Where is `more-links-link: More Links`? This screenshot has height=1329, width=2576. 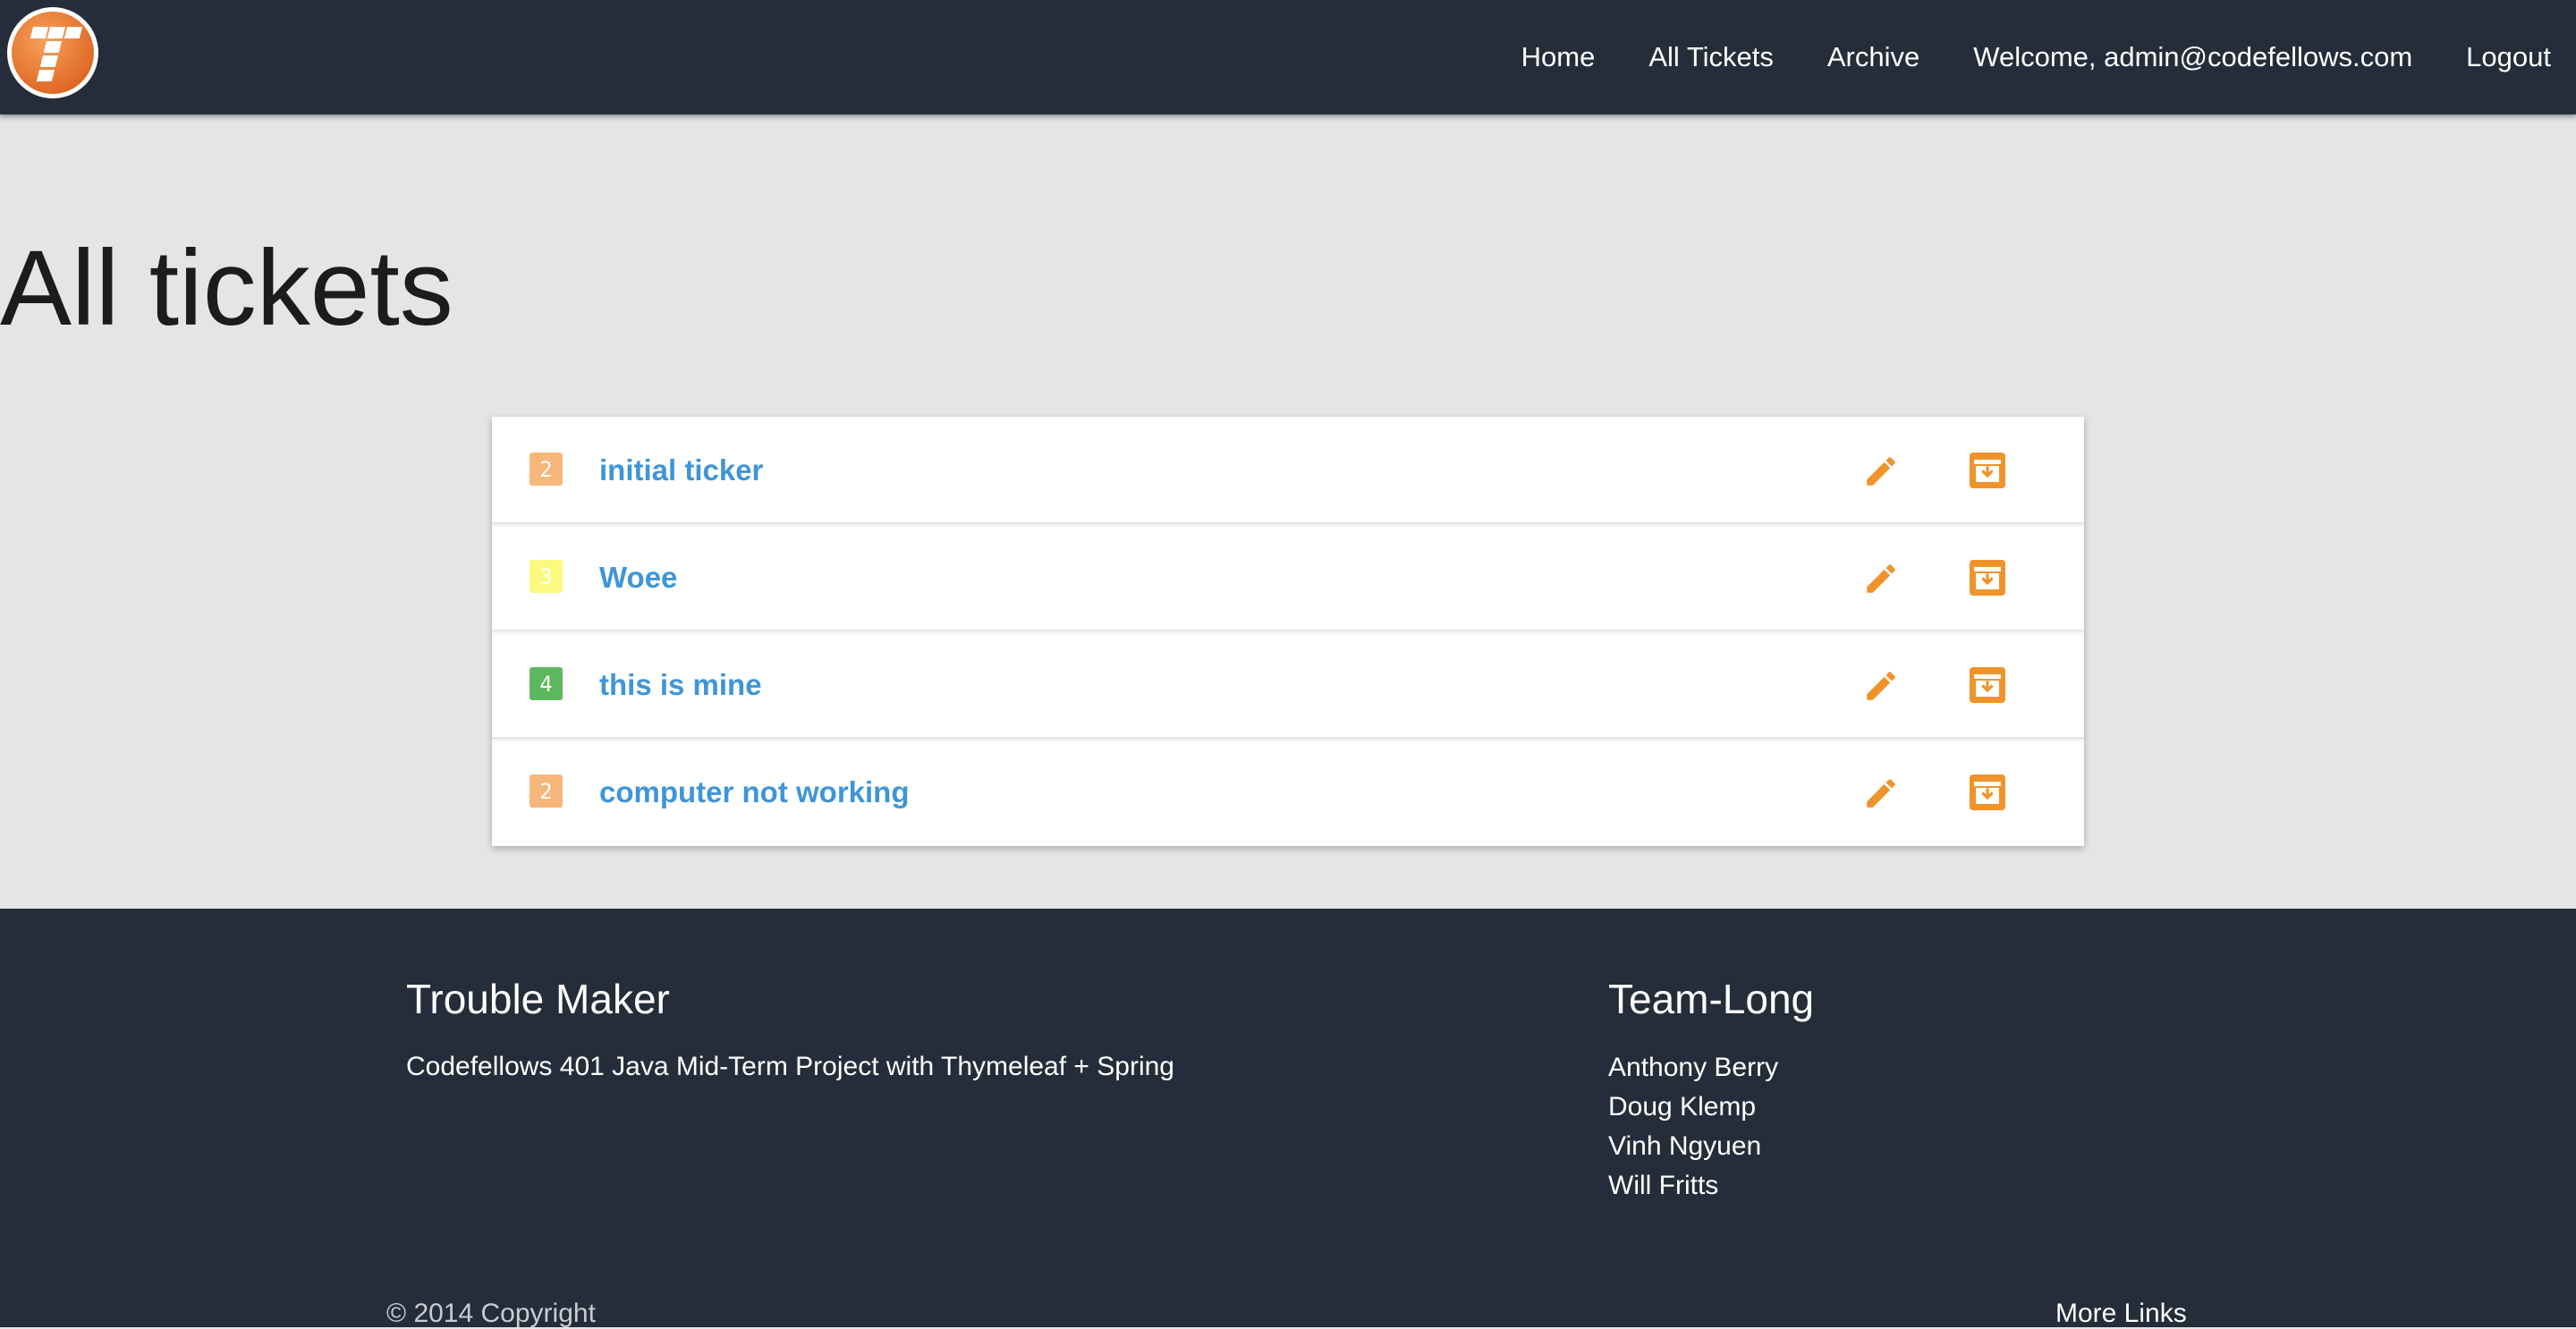
more-links-link: More Links is located at coordinates (2121, 1314).